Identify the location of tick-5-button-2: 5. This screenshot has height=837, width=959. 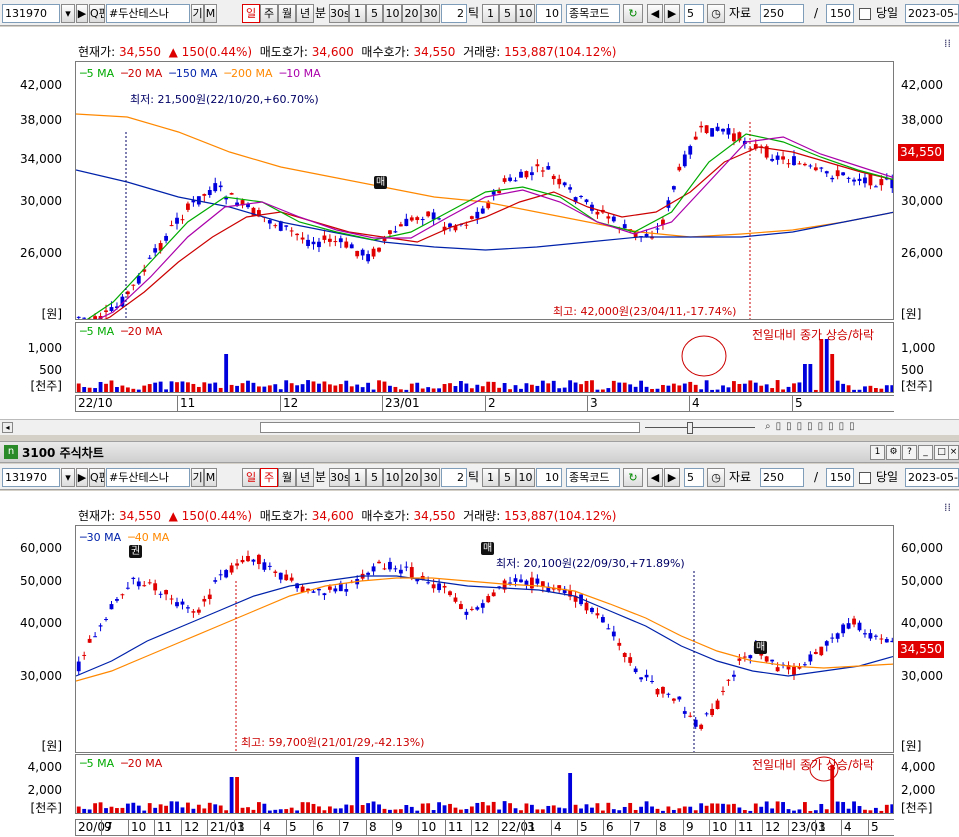
(507, 477).